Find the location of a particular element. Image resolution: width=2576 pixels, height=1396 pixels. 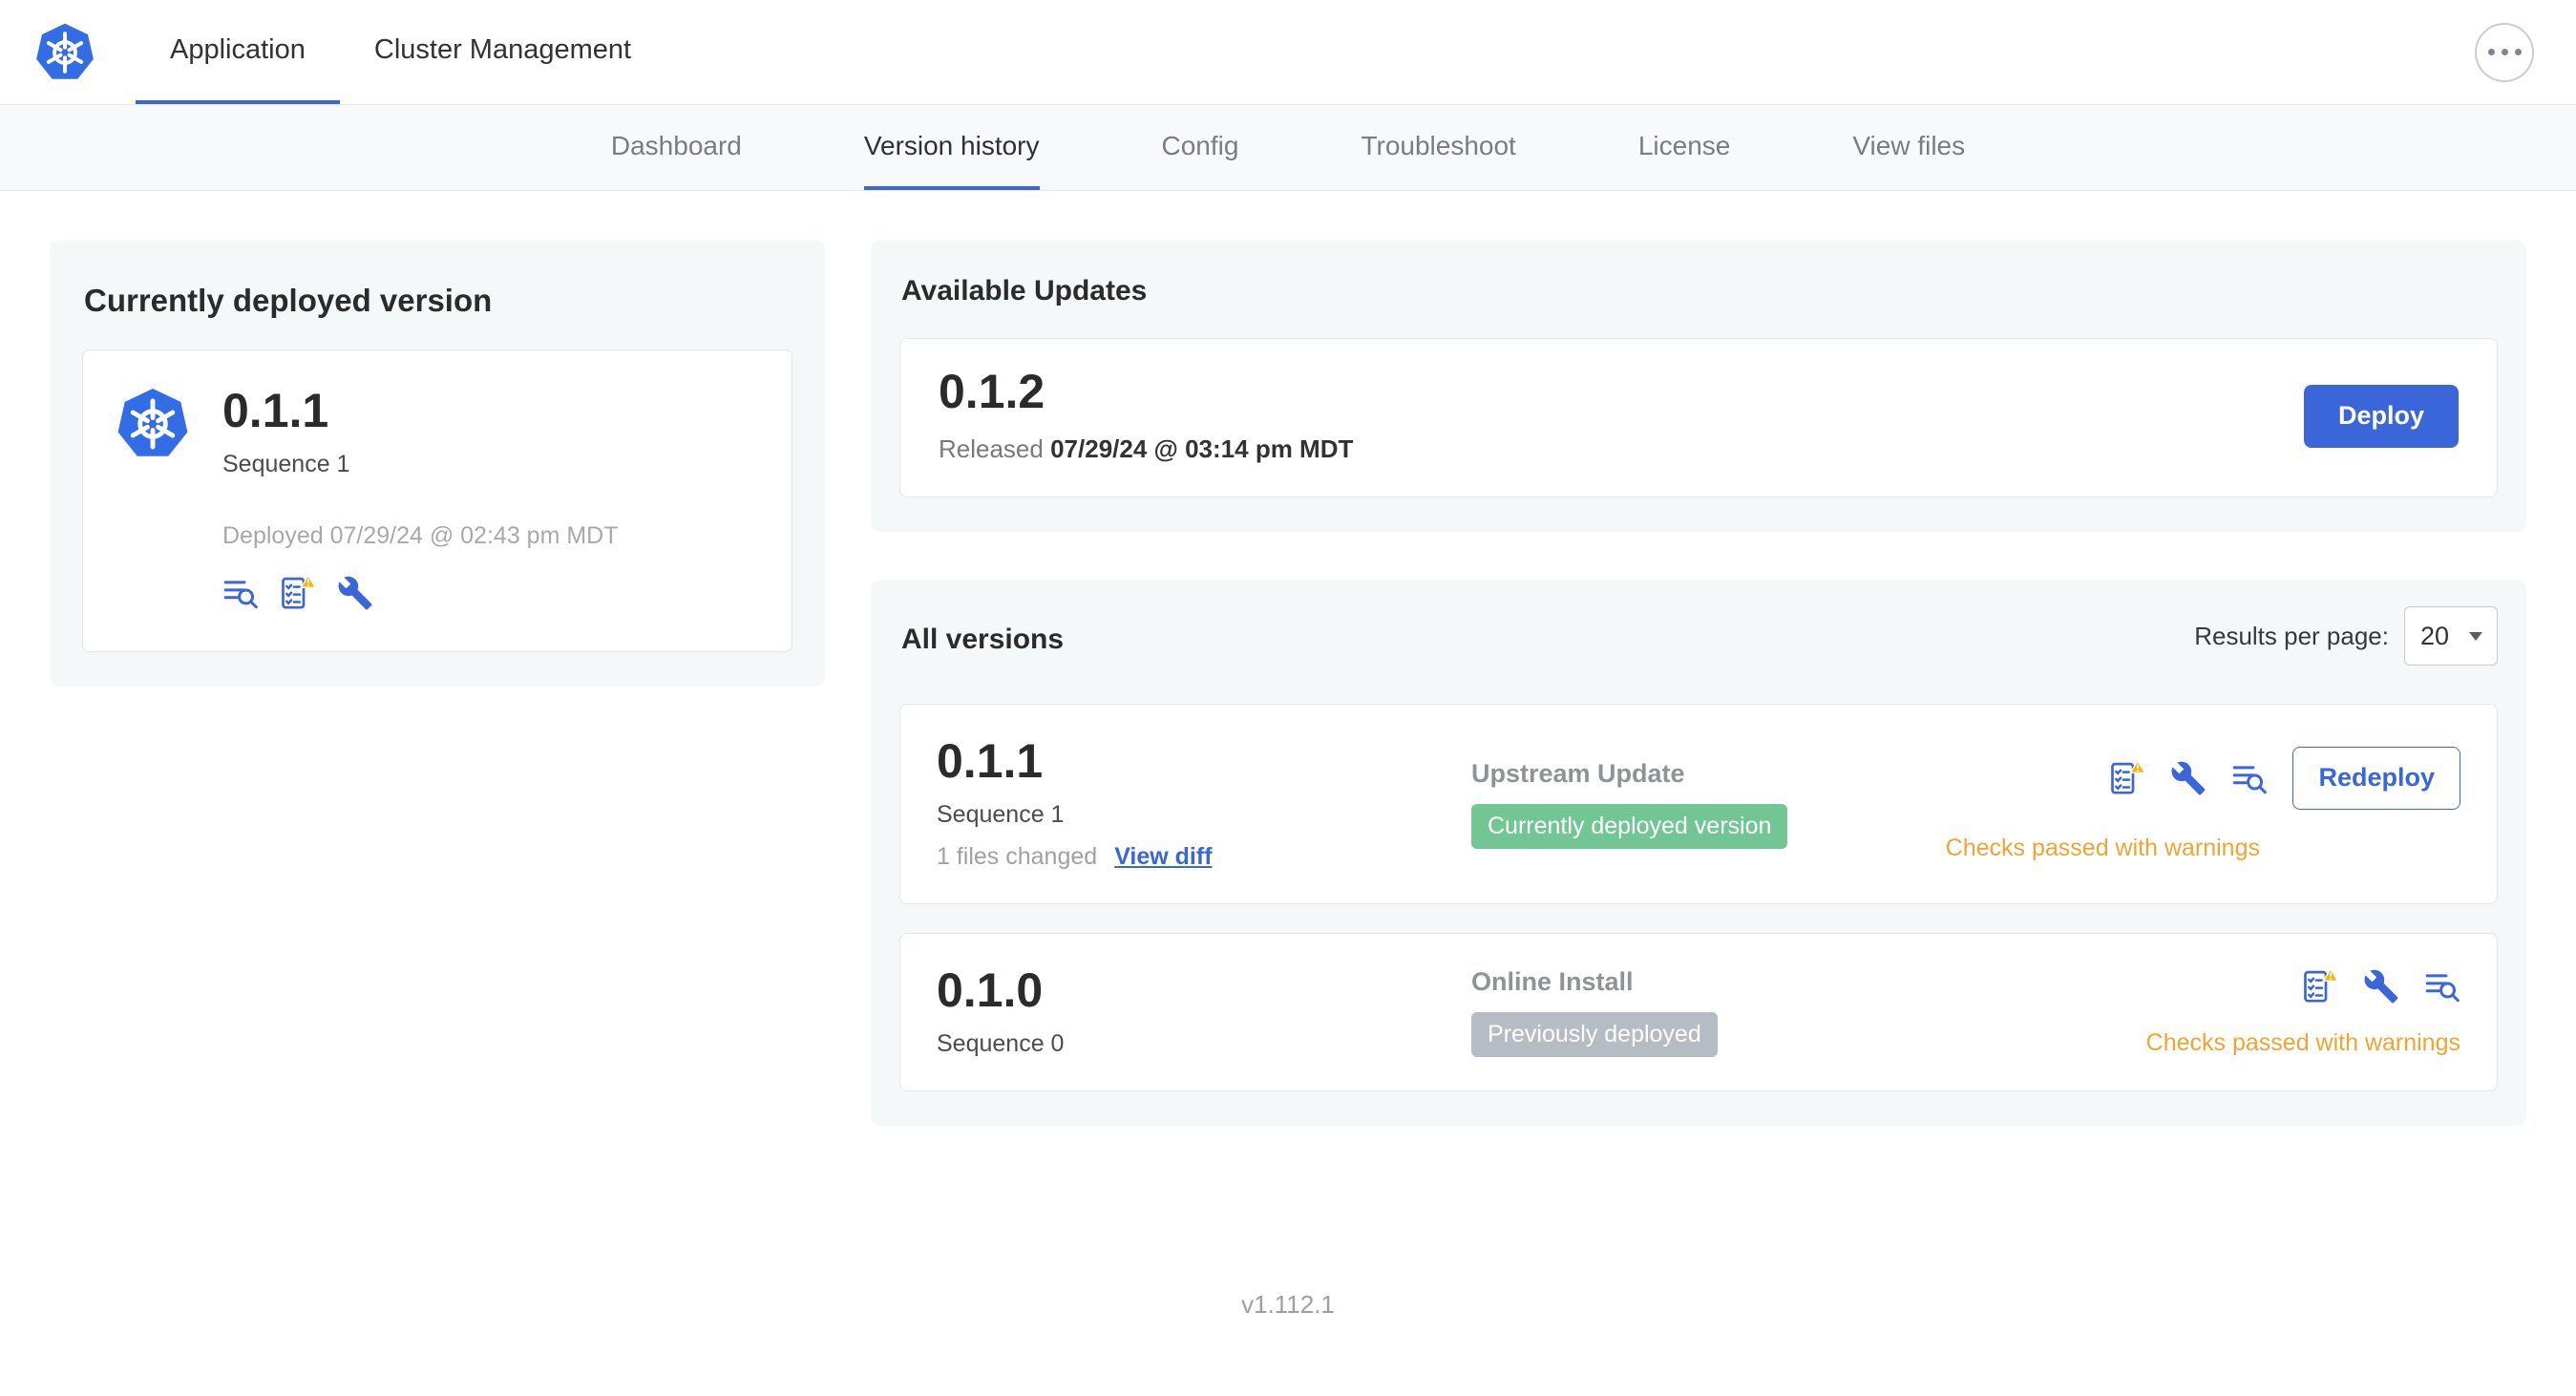

row-version-block: 0.1.0 Sequence 0 is located at coordinates (1204, 1012).